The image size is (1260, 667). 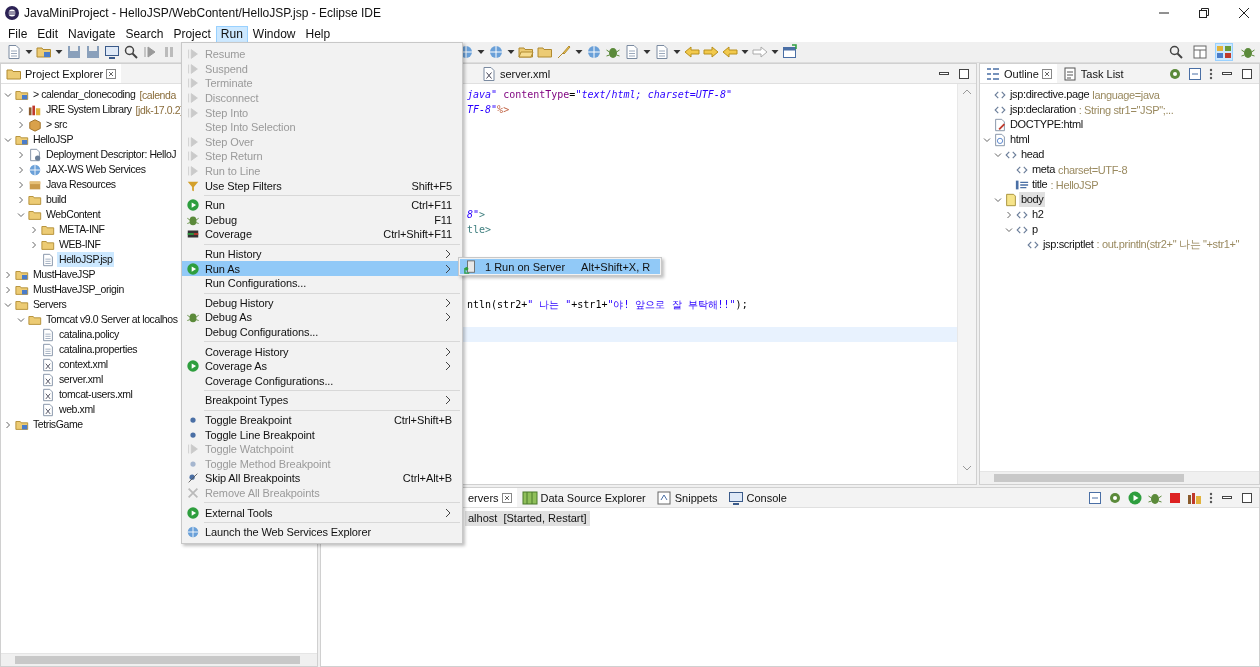 What do you see at coordinates (321, 366) in the screenshot?
I see `menu-item: Coverage As` at bounding box center [321, 366].